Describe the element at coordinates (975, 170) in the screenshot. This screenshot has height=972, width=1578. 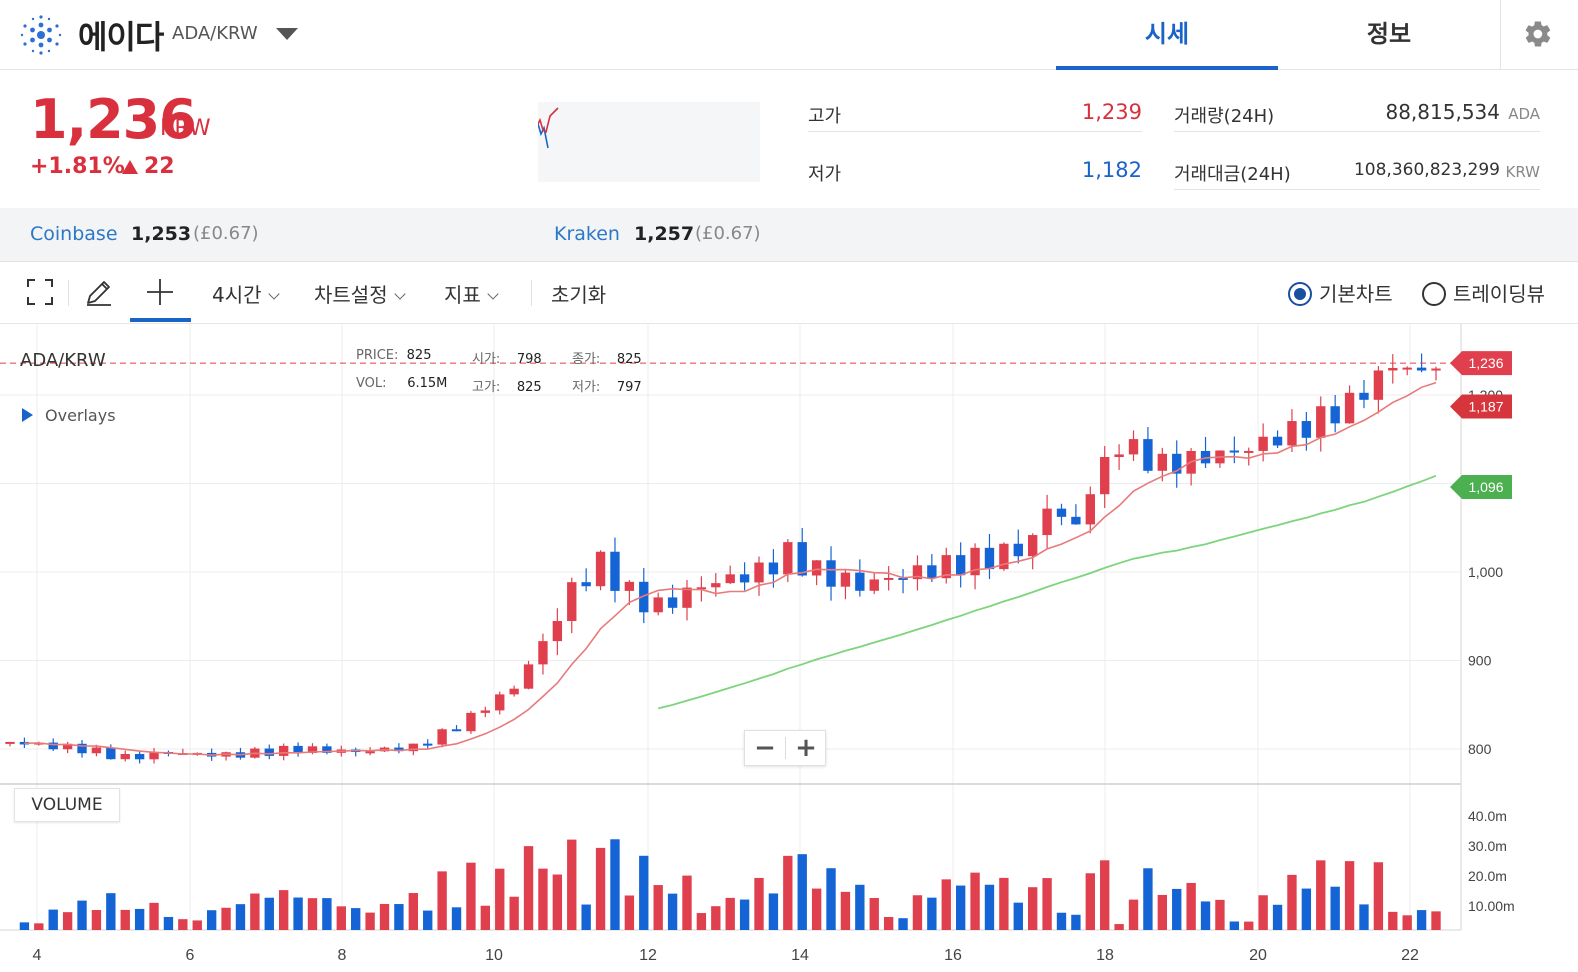
I see `stat-low-row: 저가 1,182` at that location.